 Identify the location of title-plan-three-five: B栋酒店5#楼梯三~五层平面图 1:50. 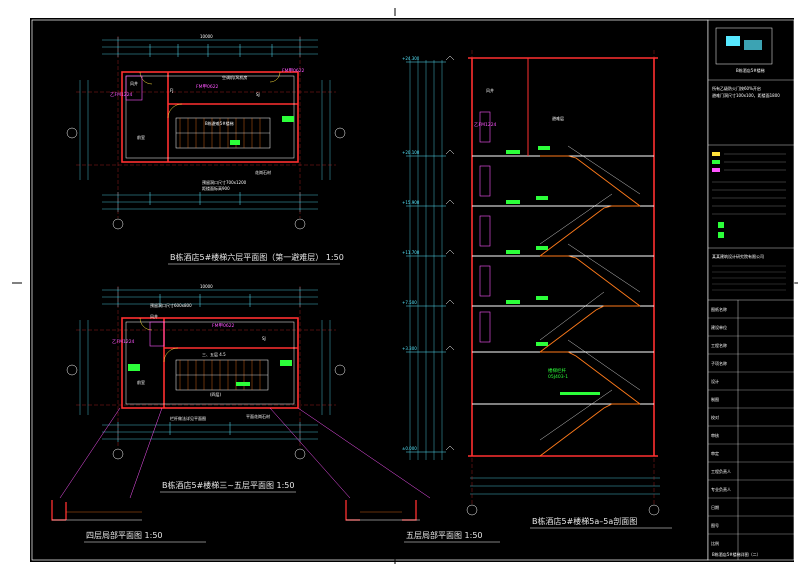
(228, 485).